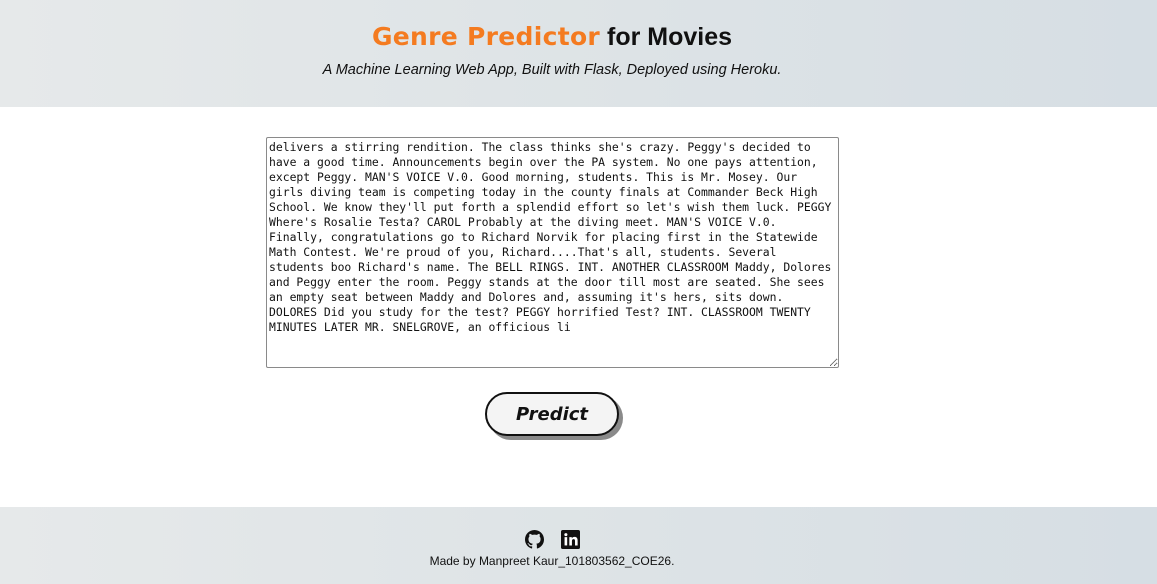 This screenshot has width=1157, height=584. I want to click on predict-button: Predict, so click(552, 414).